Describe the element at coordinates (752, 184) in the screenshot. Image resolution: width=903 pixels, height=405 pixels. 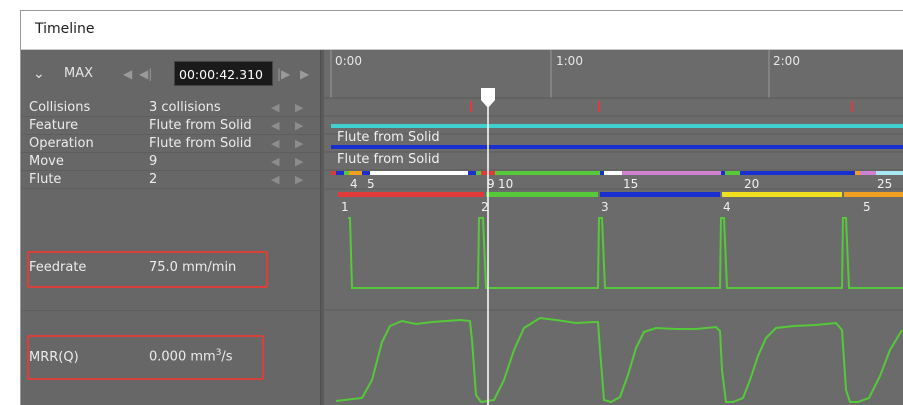
I see `move-number: 20` at that location.